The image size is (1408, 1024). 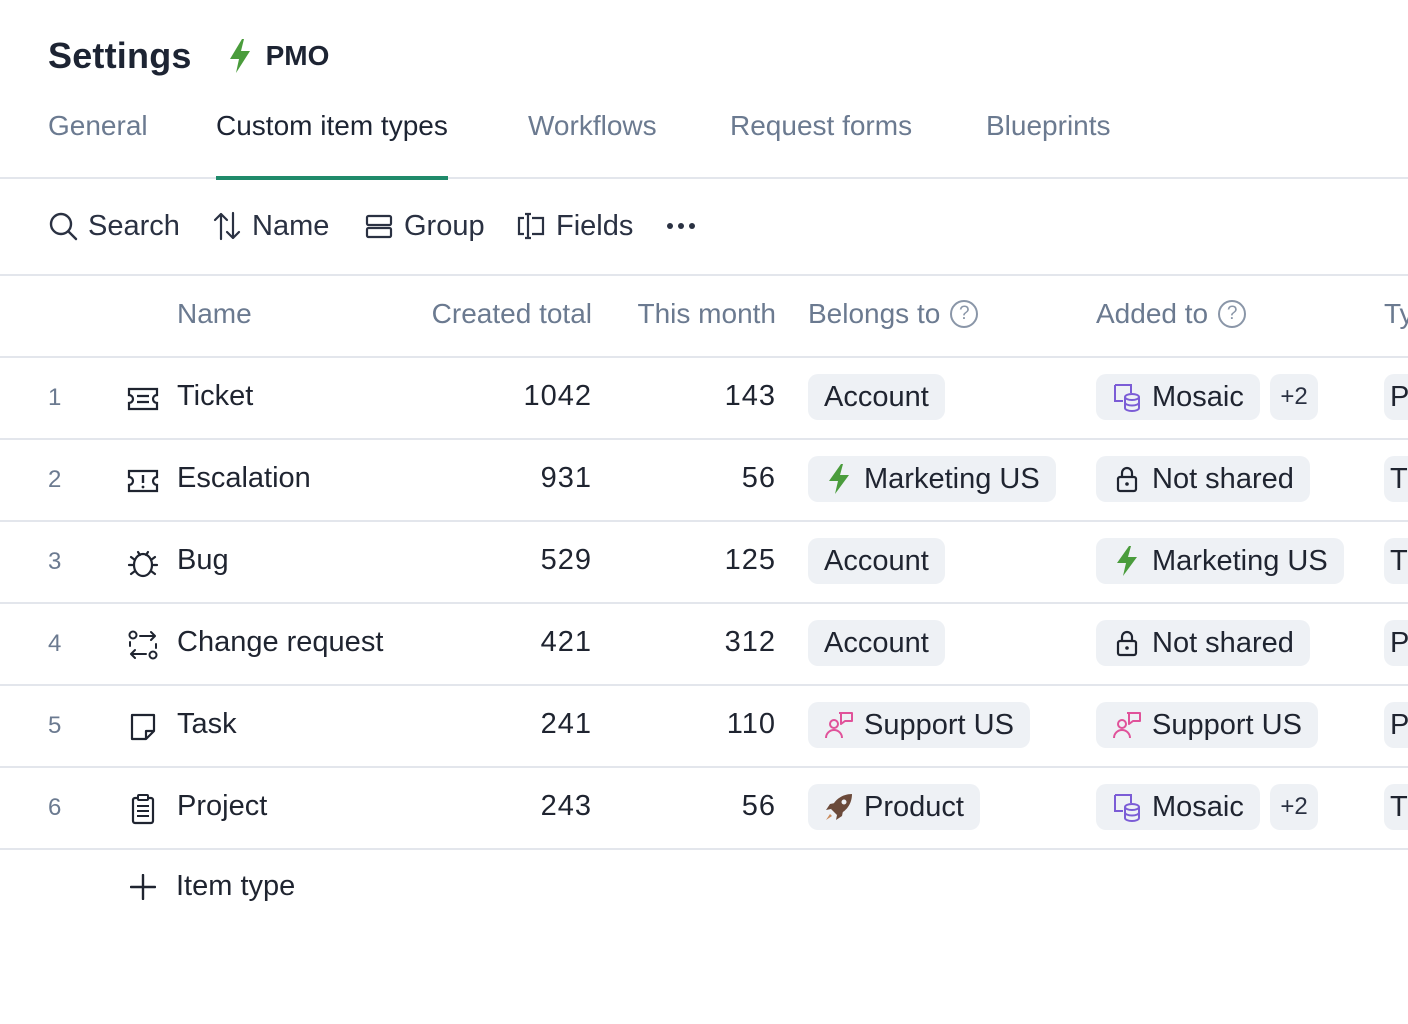 I want to click on row-number: 5, so click(x=55, y=725).